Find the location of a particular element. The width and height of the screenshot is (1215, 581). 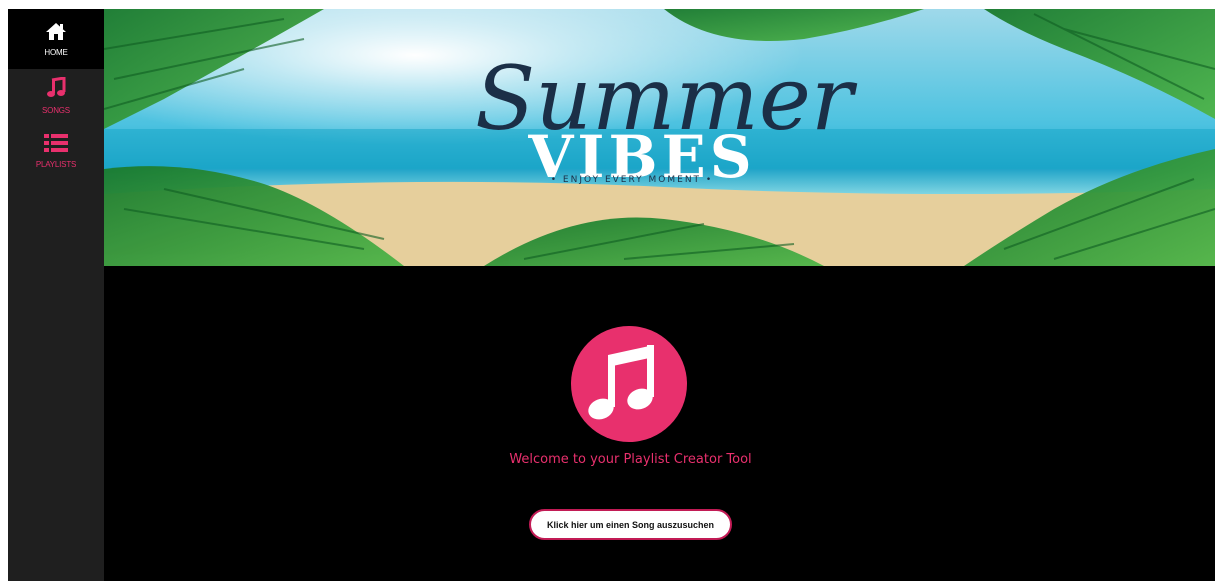

list-icon is located at coordinates (56, 145).